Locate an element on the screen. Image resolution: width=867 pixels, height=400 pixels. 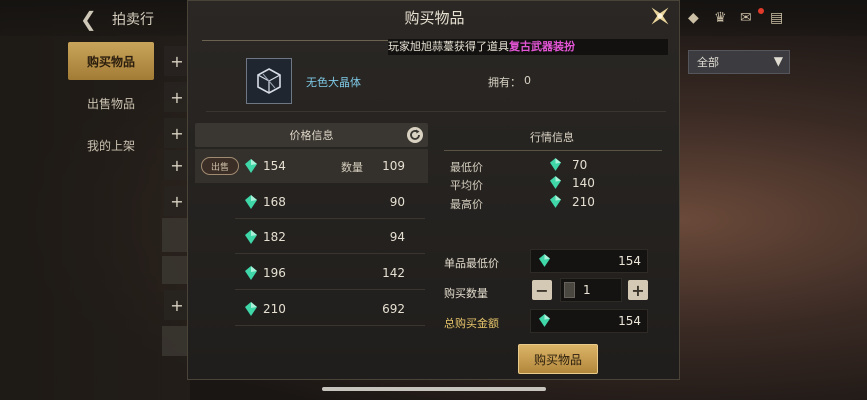
quantity-value: 1 is located at coordinates (587, 290).